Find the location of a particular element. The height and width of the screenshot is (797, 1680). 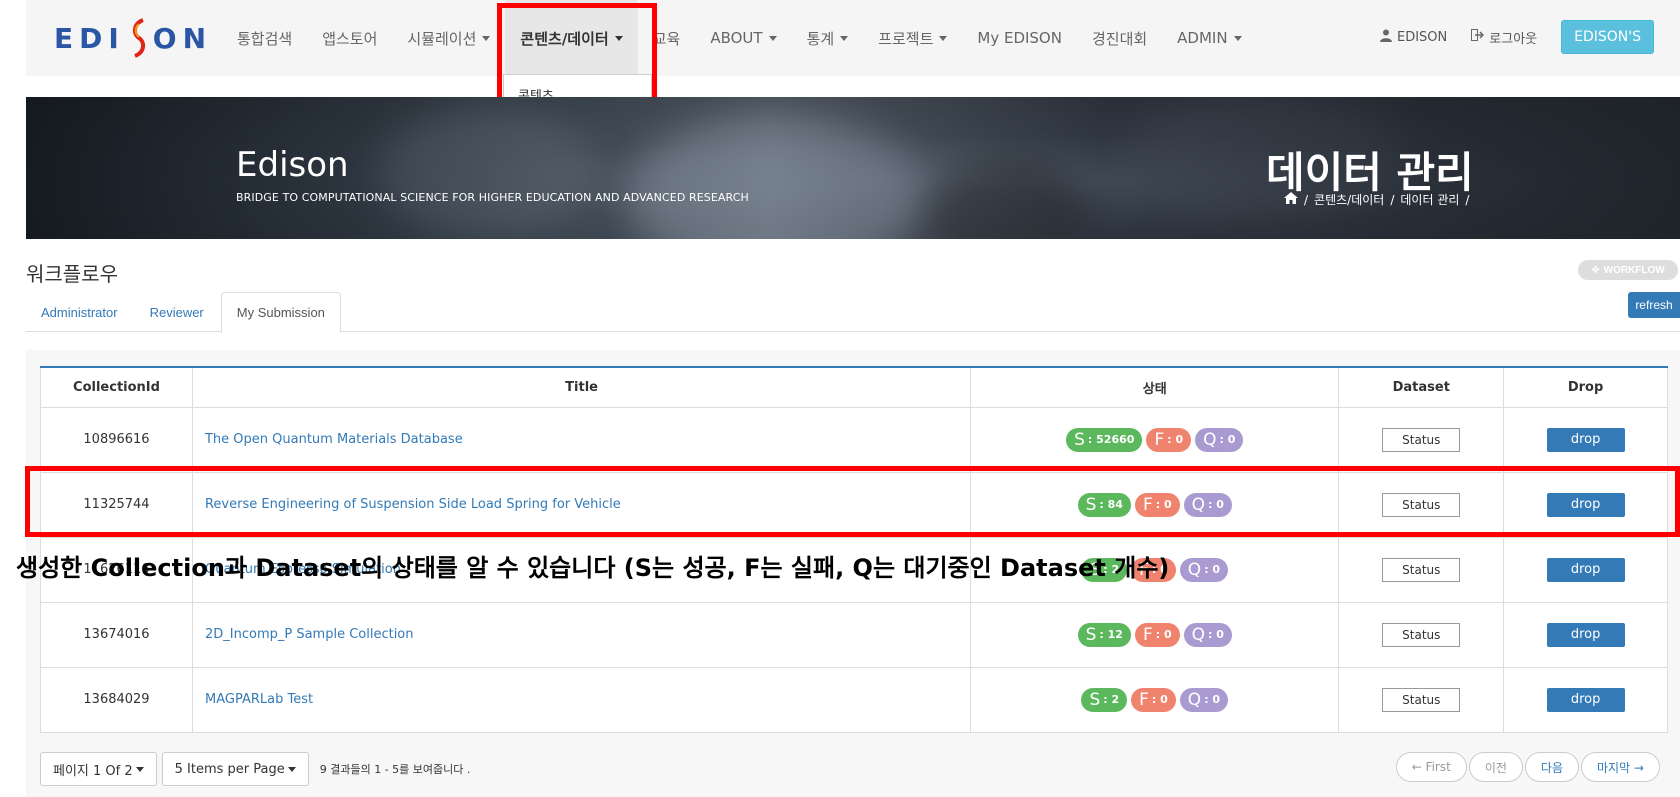

nav-item-8: My EDISON is located at coordinates (1019, 38).